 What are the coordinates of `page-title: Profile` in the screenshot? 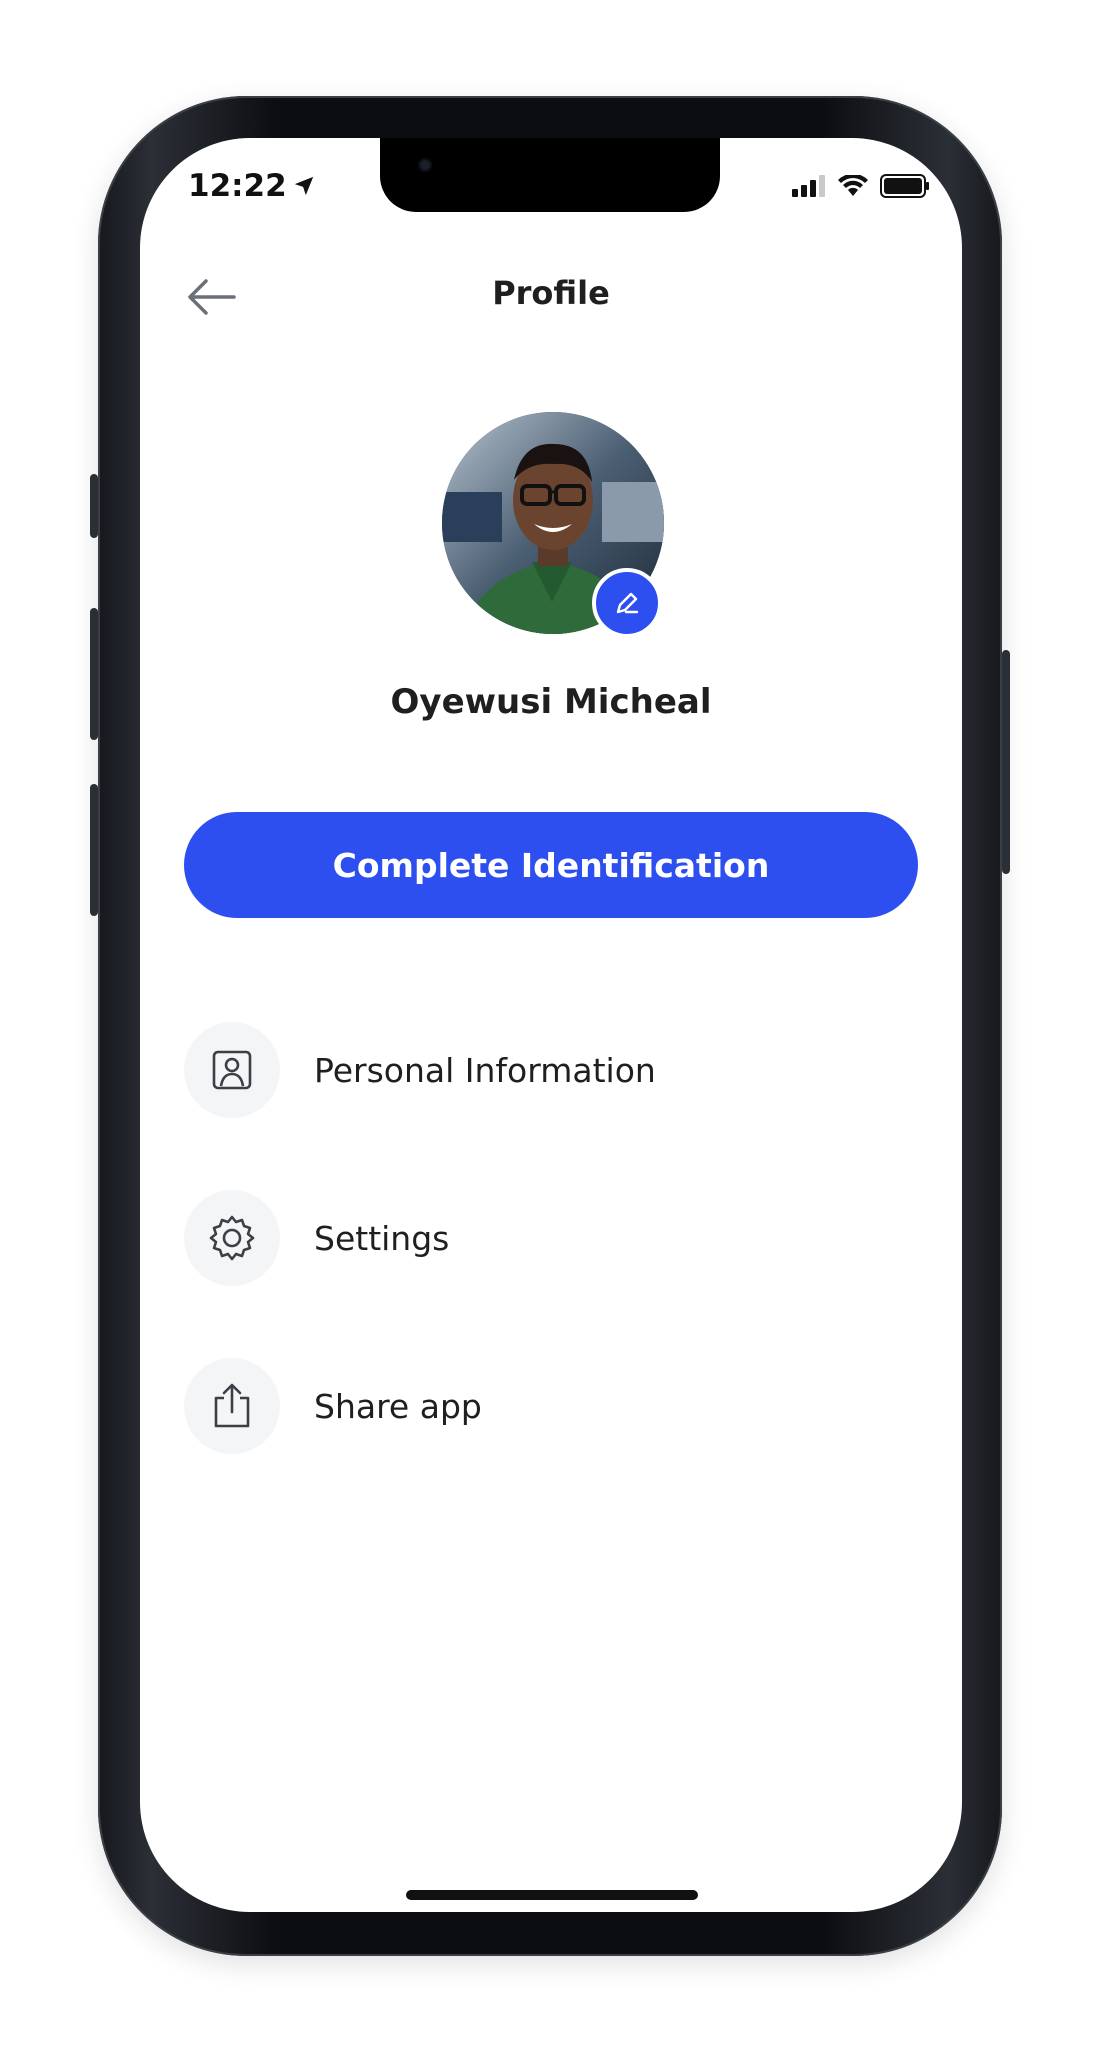 It's located at (551, 293).